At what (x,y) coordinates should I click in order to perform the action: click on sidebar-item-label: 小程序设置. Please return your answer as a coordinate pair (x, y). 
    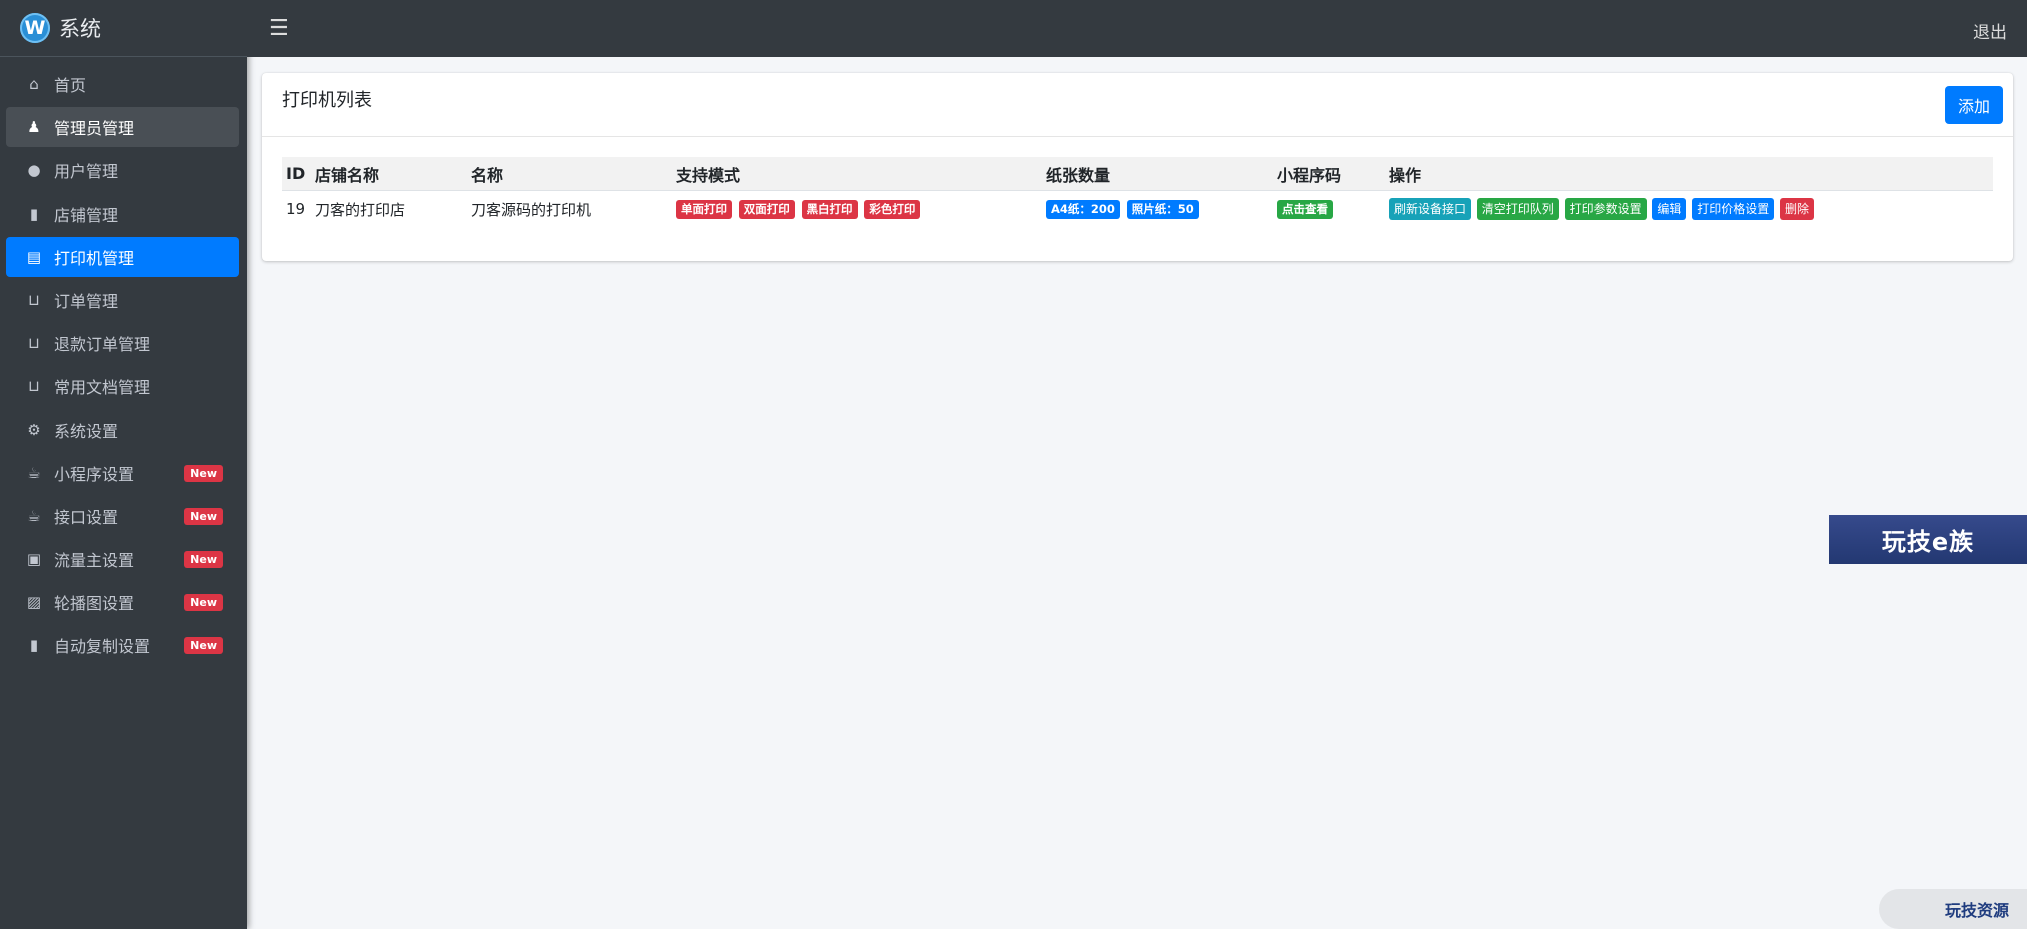
    Looking at the image, I should click on (94, 474).